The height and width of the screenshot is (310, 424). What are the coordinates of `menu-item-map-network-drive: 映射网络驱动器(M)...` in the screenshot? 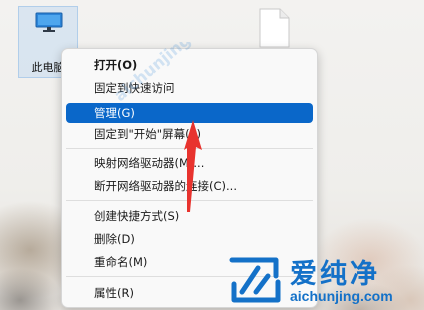 It's located at (189, 163).